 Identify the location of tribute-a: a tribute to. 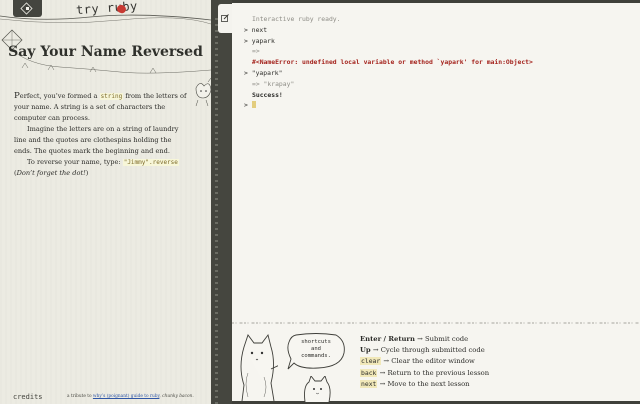
(80, 396).